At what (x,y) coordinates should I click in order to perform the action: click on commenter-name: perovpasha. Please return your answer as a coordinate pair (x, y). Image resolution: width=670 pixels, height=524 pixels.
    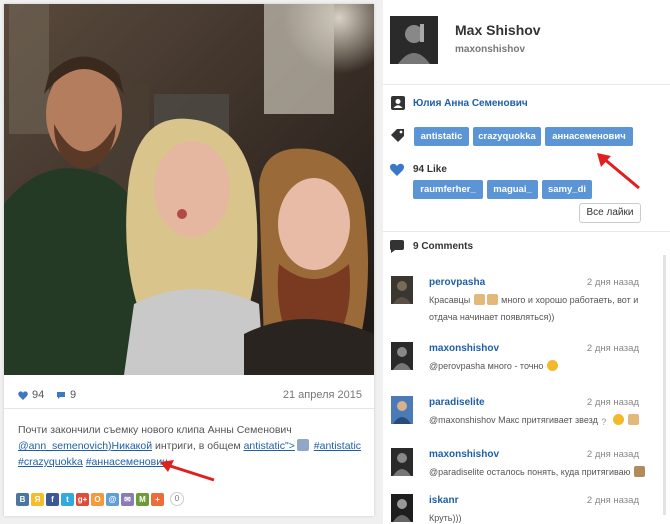
    Looking at the image, I should click on (457, 282).